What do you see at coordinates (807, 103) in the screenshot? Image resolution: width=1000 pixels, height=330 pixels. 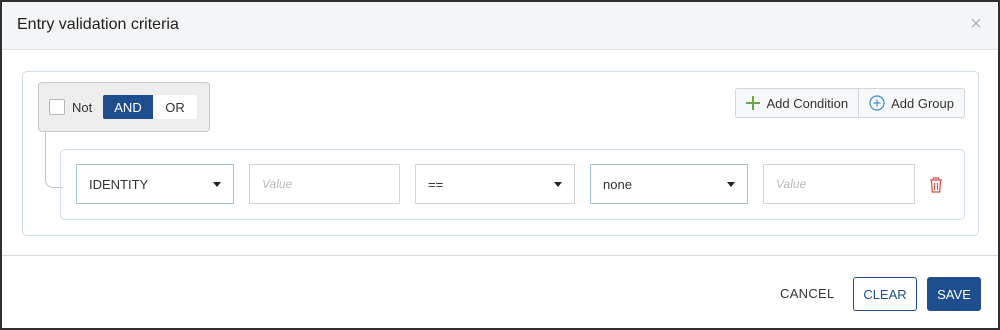 I see `add-condition-label: Add Condition` at bounding box center [807, 103].